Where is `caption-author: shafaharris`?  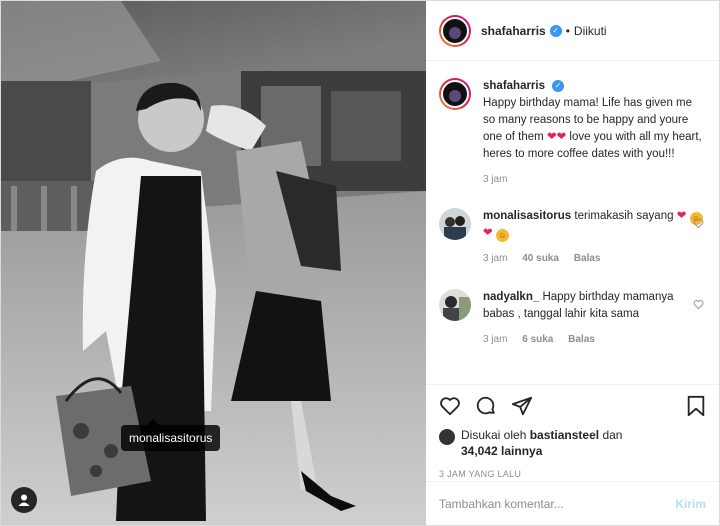 caption-author: shafaharris is located at coordinates (514, 86).